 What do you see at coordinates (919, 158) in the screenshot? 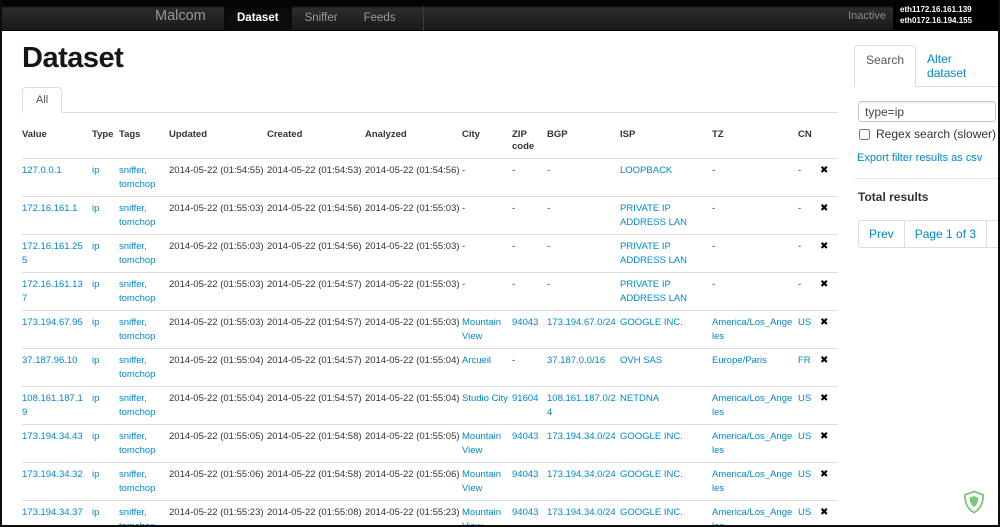
I see `export-csv-link: Export filter results as csv` at bounding box center [919, 158].